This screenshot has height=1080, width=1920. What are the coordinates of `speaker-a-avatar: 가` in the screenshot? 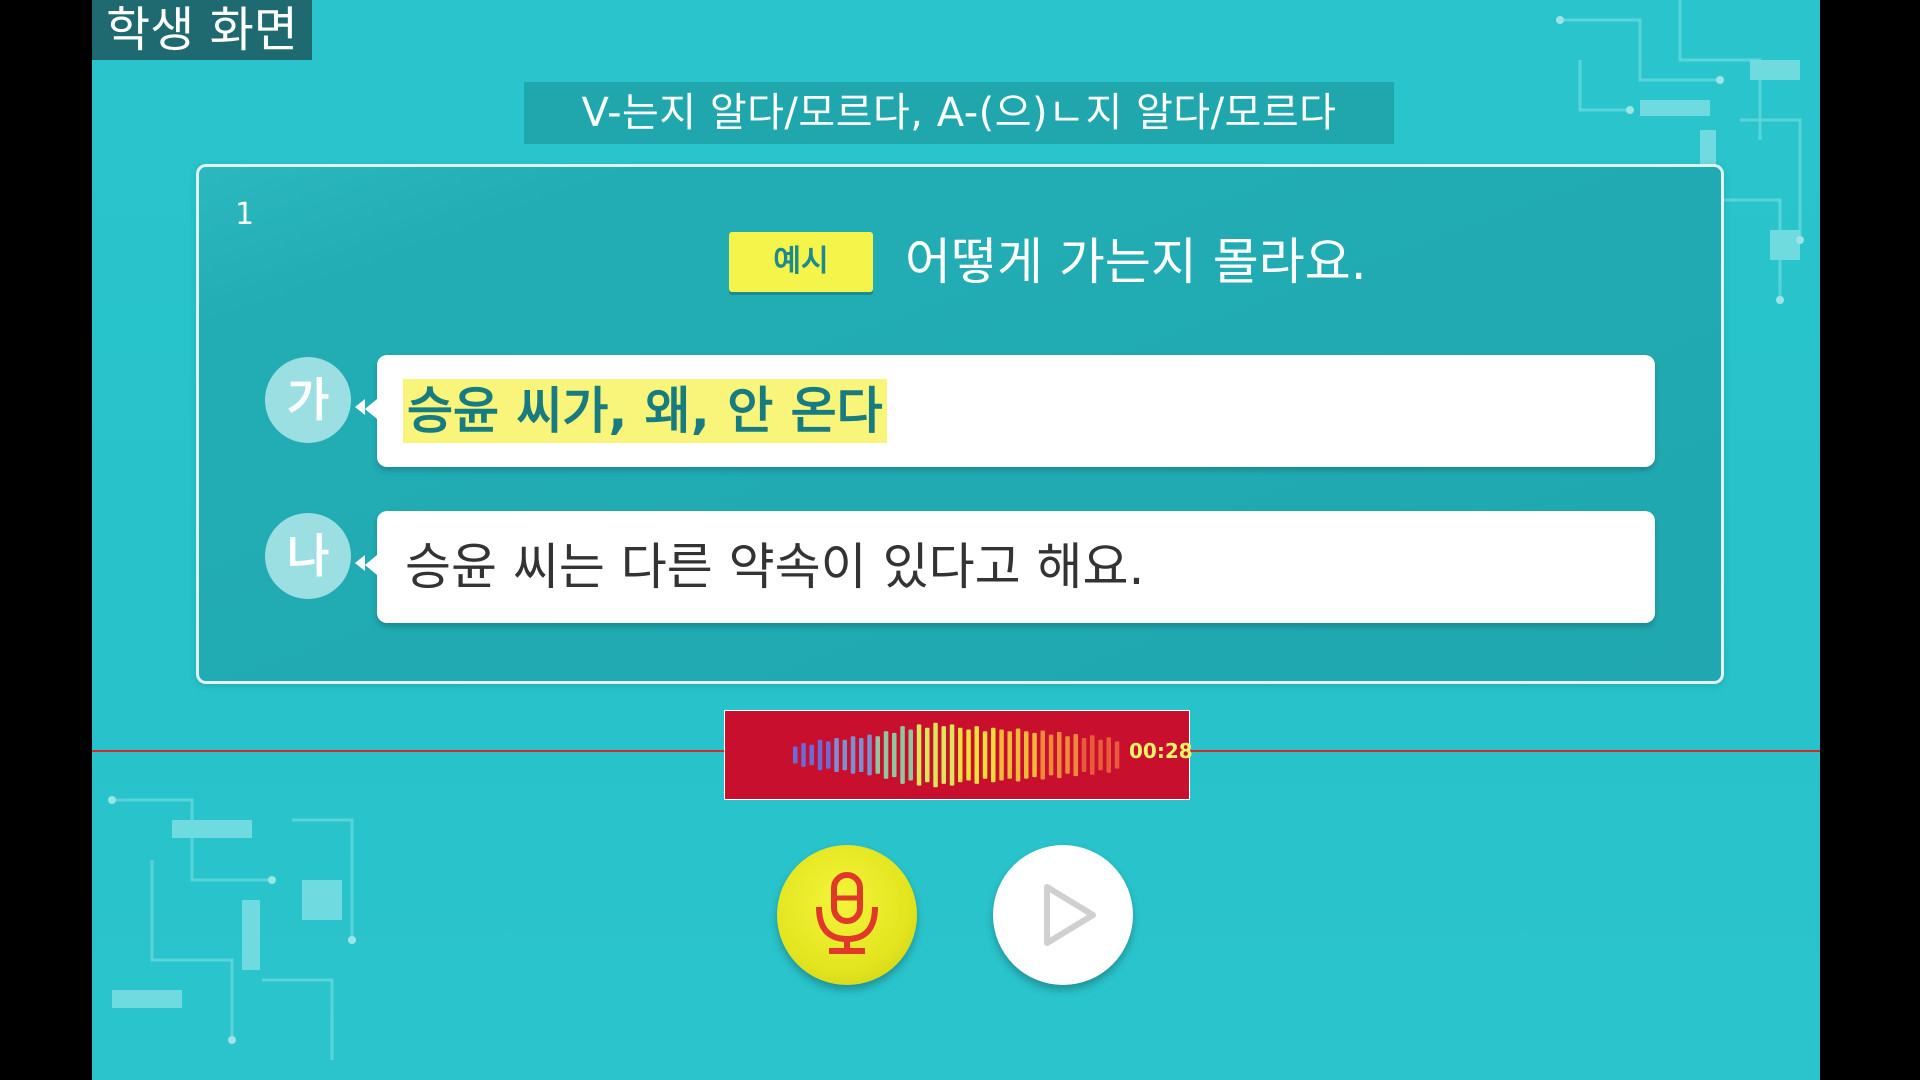 It's located at (308, 400).